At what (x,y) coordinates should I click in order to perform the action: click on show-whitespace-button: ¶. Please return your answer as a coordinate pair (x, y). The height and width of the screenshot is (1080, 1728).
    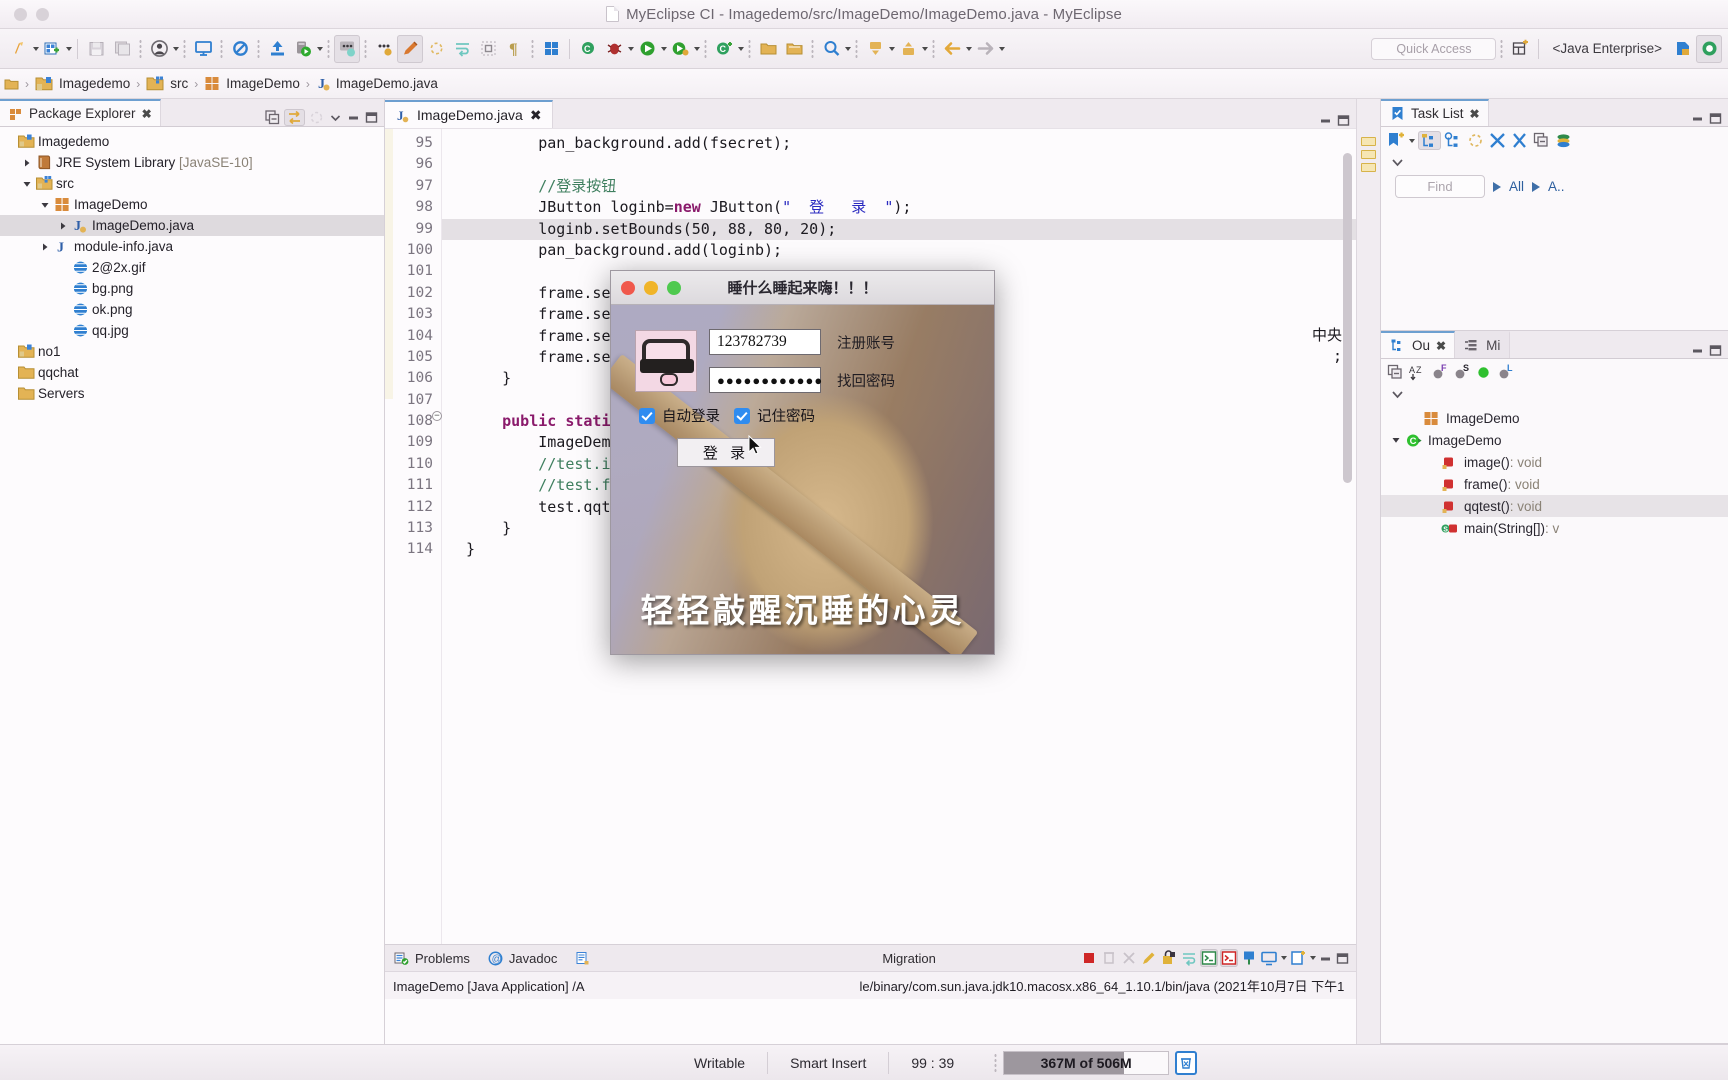
    Looking at the image, I should click on (514, 49).